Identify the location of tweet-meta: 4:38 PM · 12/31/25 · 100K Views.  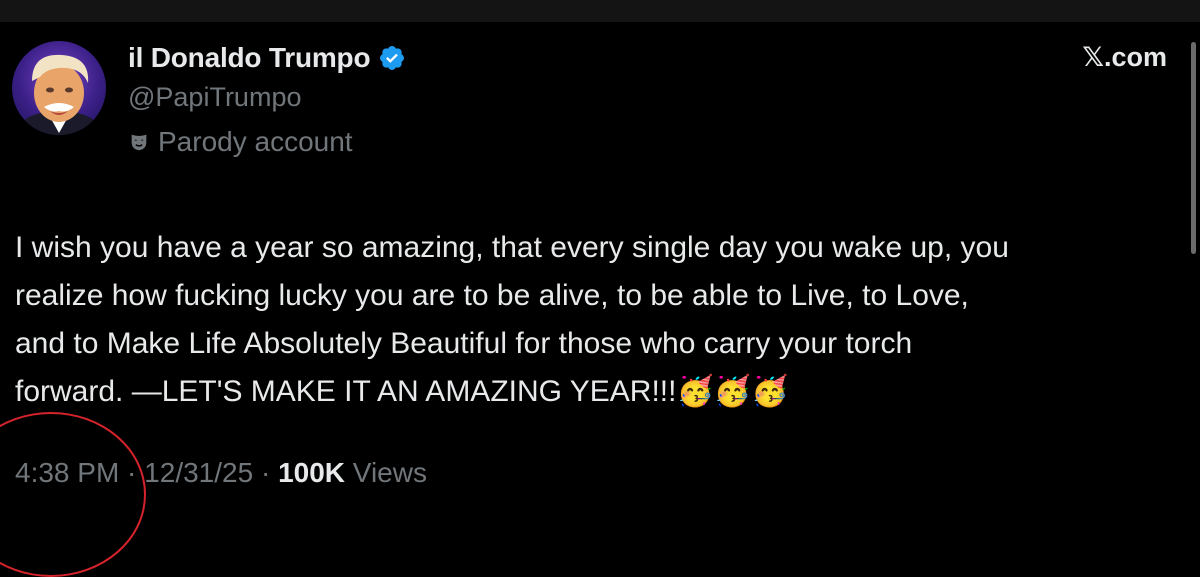
(221, 473).